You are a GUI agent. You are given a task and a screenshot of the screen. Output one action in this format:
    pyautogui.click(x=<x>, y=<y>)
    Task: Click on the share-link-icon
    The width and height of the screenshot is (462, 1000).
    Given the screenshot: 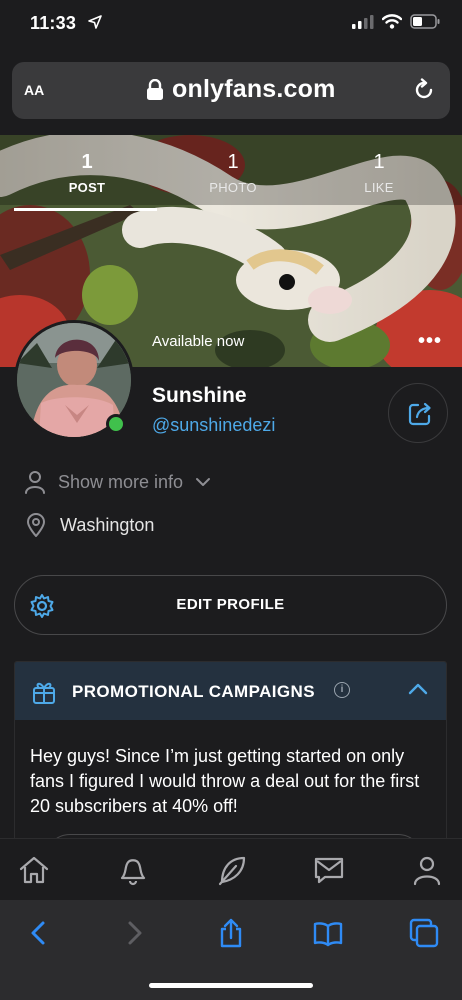 What is the action you would take?
    pyautogui.click(x=419, y=414)
    